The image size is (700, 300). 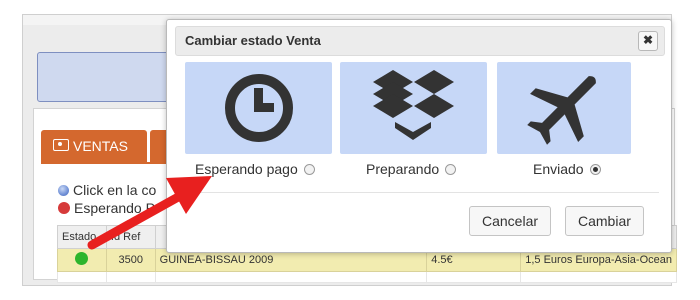 What do you see at coordinates (420, 41) in the screenshot?
I see `dialog-header: Cambiar estado Venta ✖` at bounding box center [420, 41].